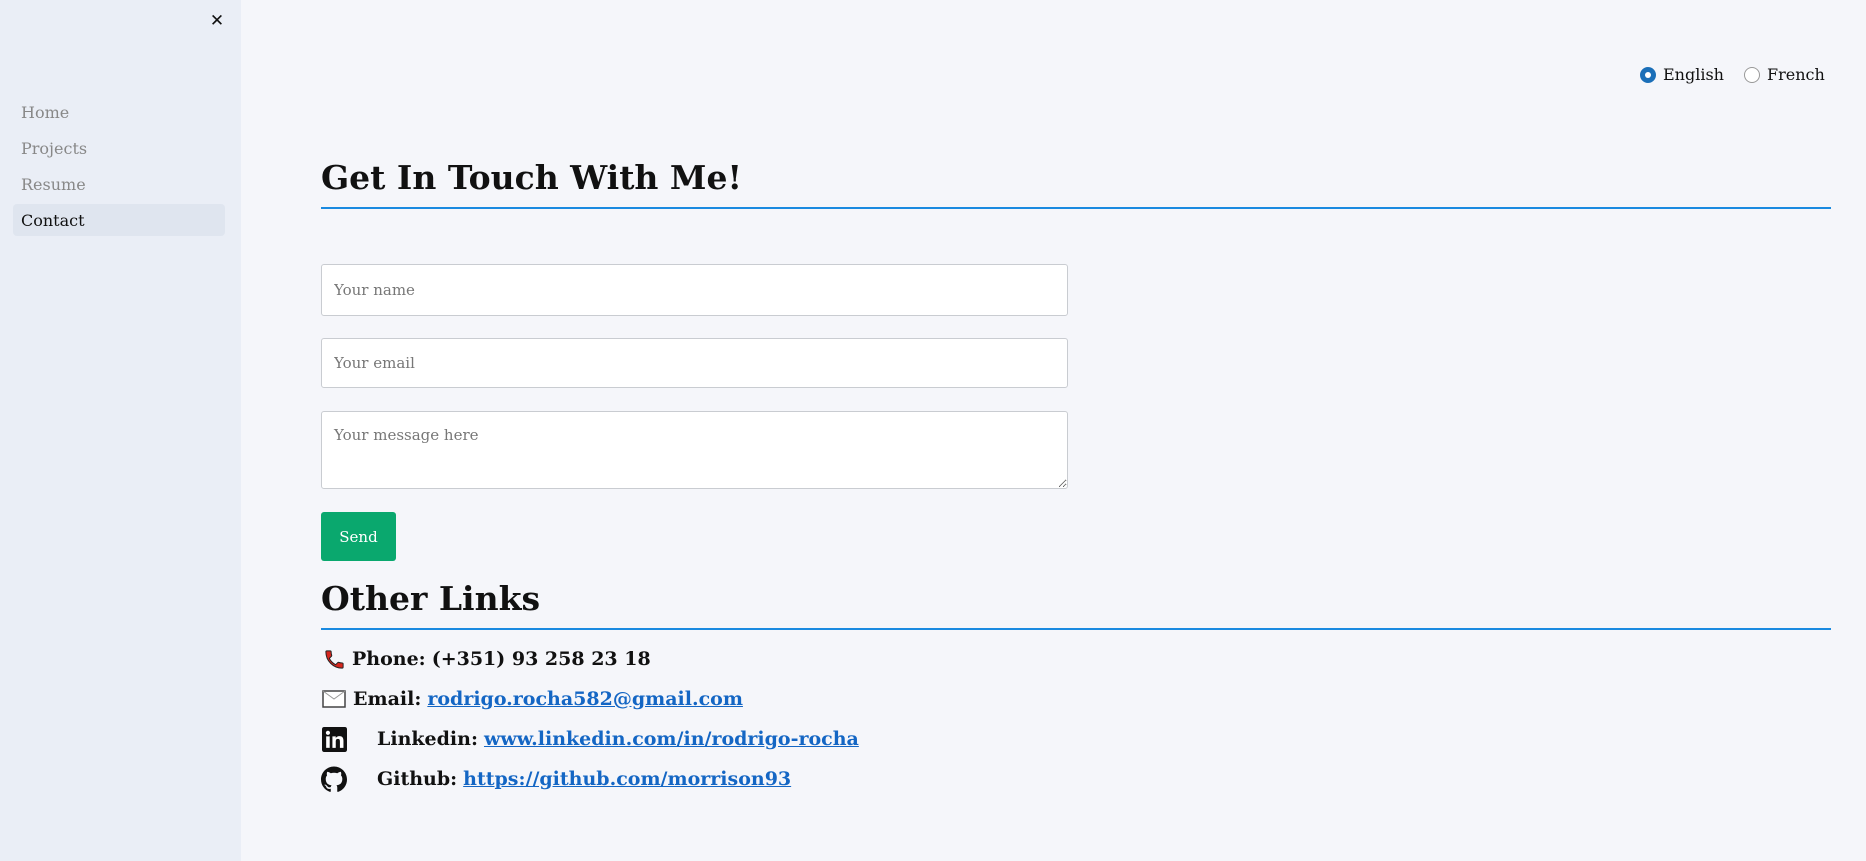 The width and height of the screenshot is (1866, 861). Describe the element at coordinates (119, 112) in the screenshot. I see `sidebar-item-home: Home` at that location.